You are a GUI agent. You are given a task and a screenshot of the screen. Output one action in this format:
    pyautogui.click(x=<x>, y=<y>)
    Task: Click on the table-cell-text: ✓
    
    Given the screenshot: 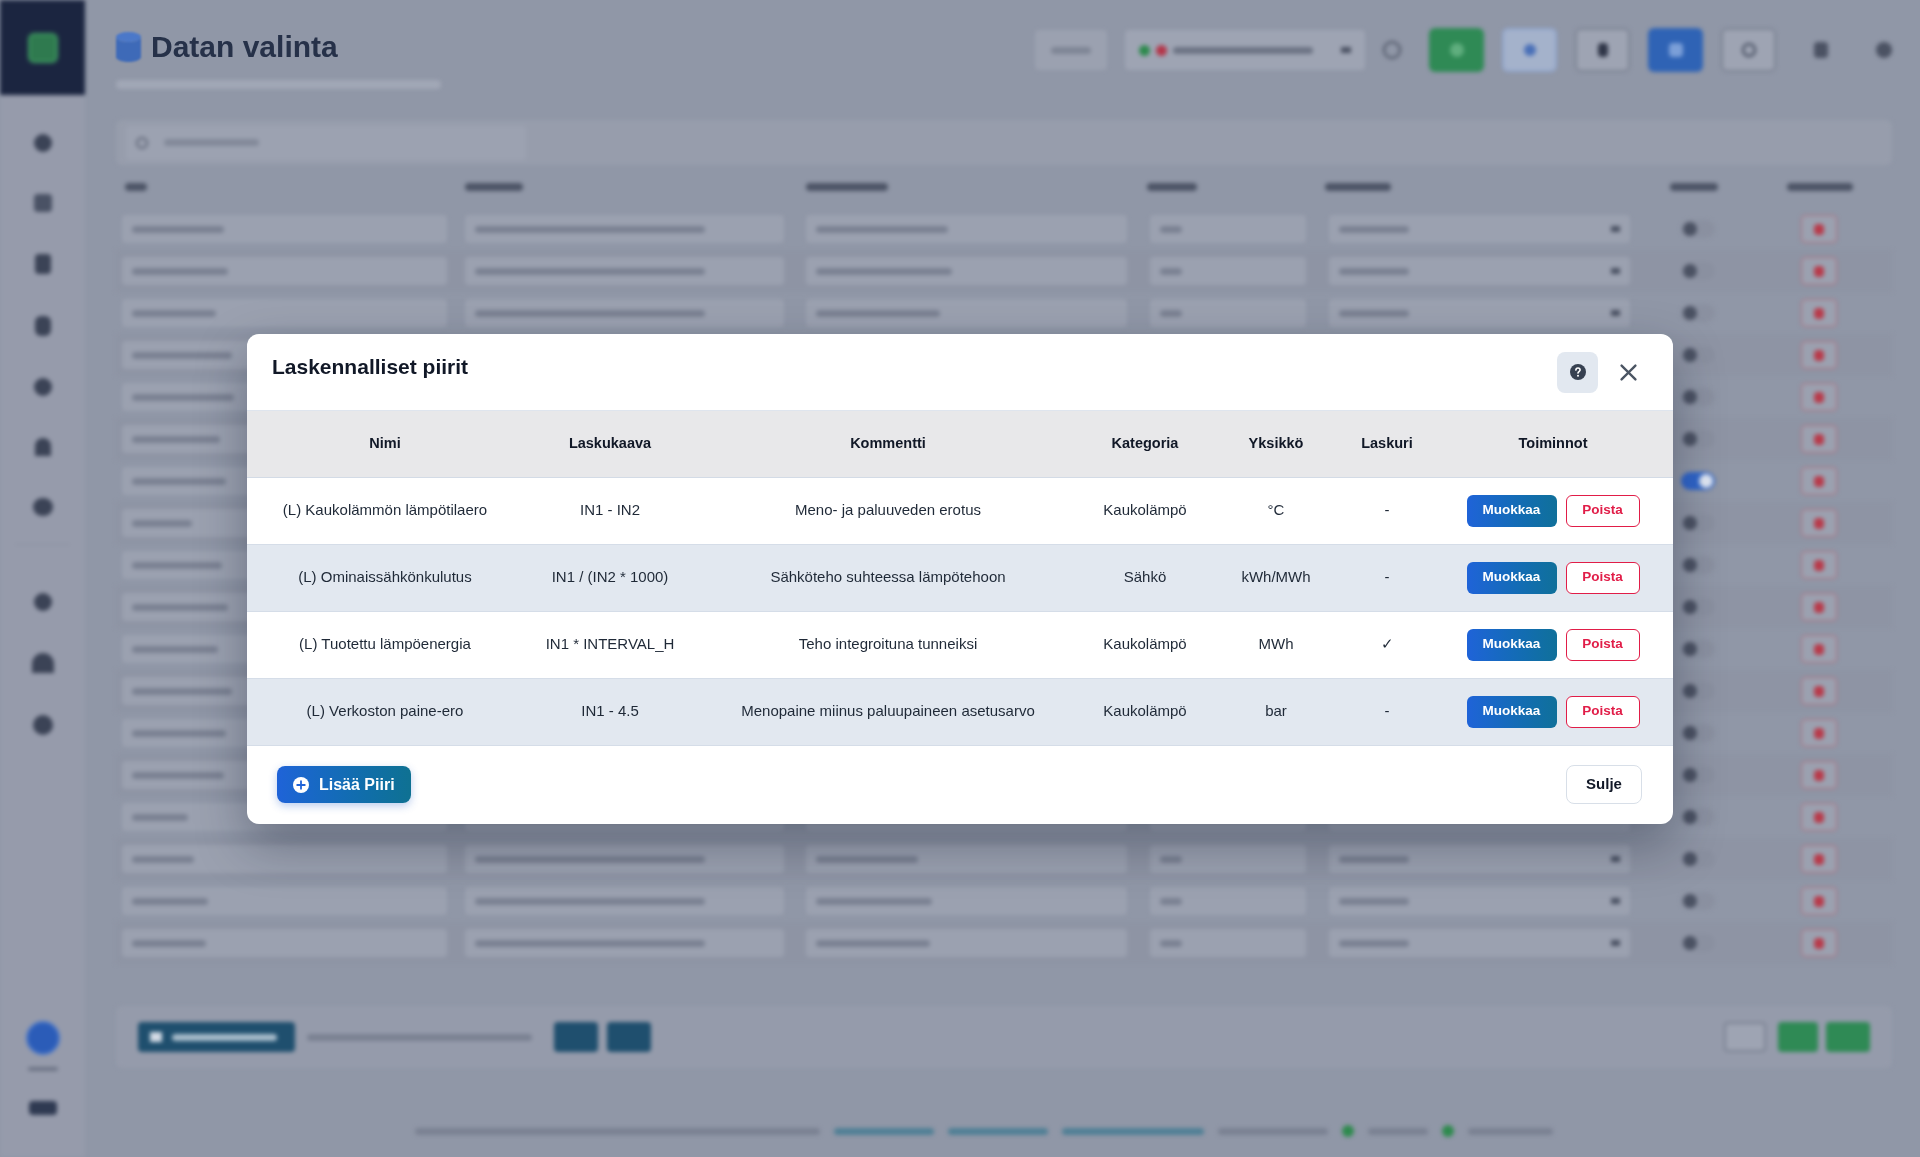 What is the action you would take?
    pyautogui.click(x=1387, y=644)
    